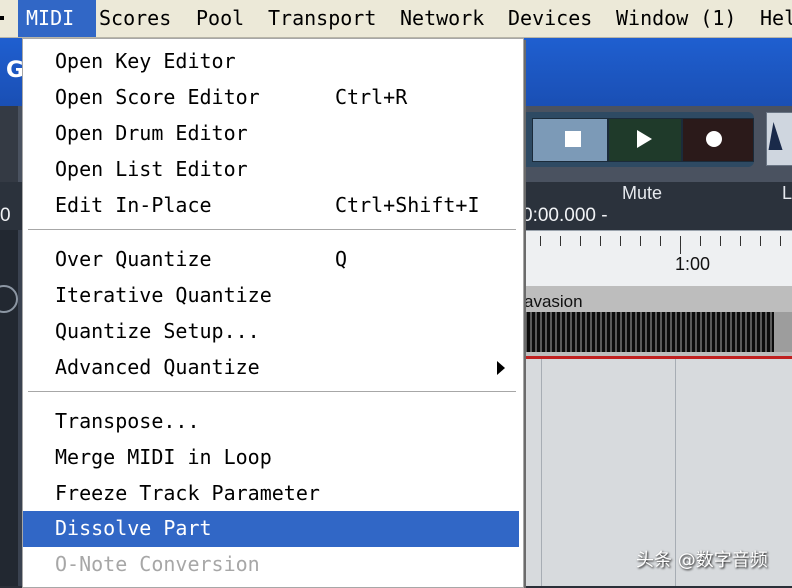 The height and width of the screenshot is (588, 792). Describe the element at coordinates (5, 215) in the screenshot. I see `left-time-readout: 0` at that location.